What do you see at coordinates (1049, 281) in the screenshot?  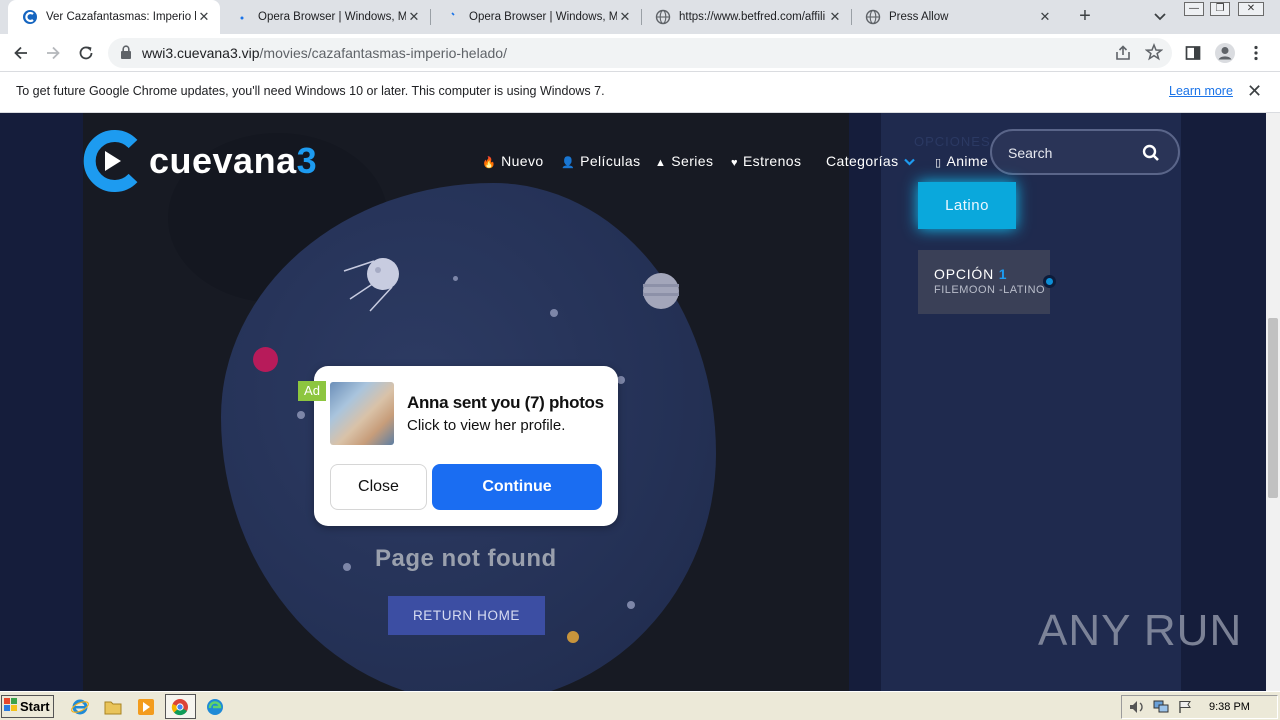 I see `option-indicator-dot` at bounding box center [1049, 281].